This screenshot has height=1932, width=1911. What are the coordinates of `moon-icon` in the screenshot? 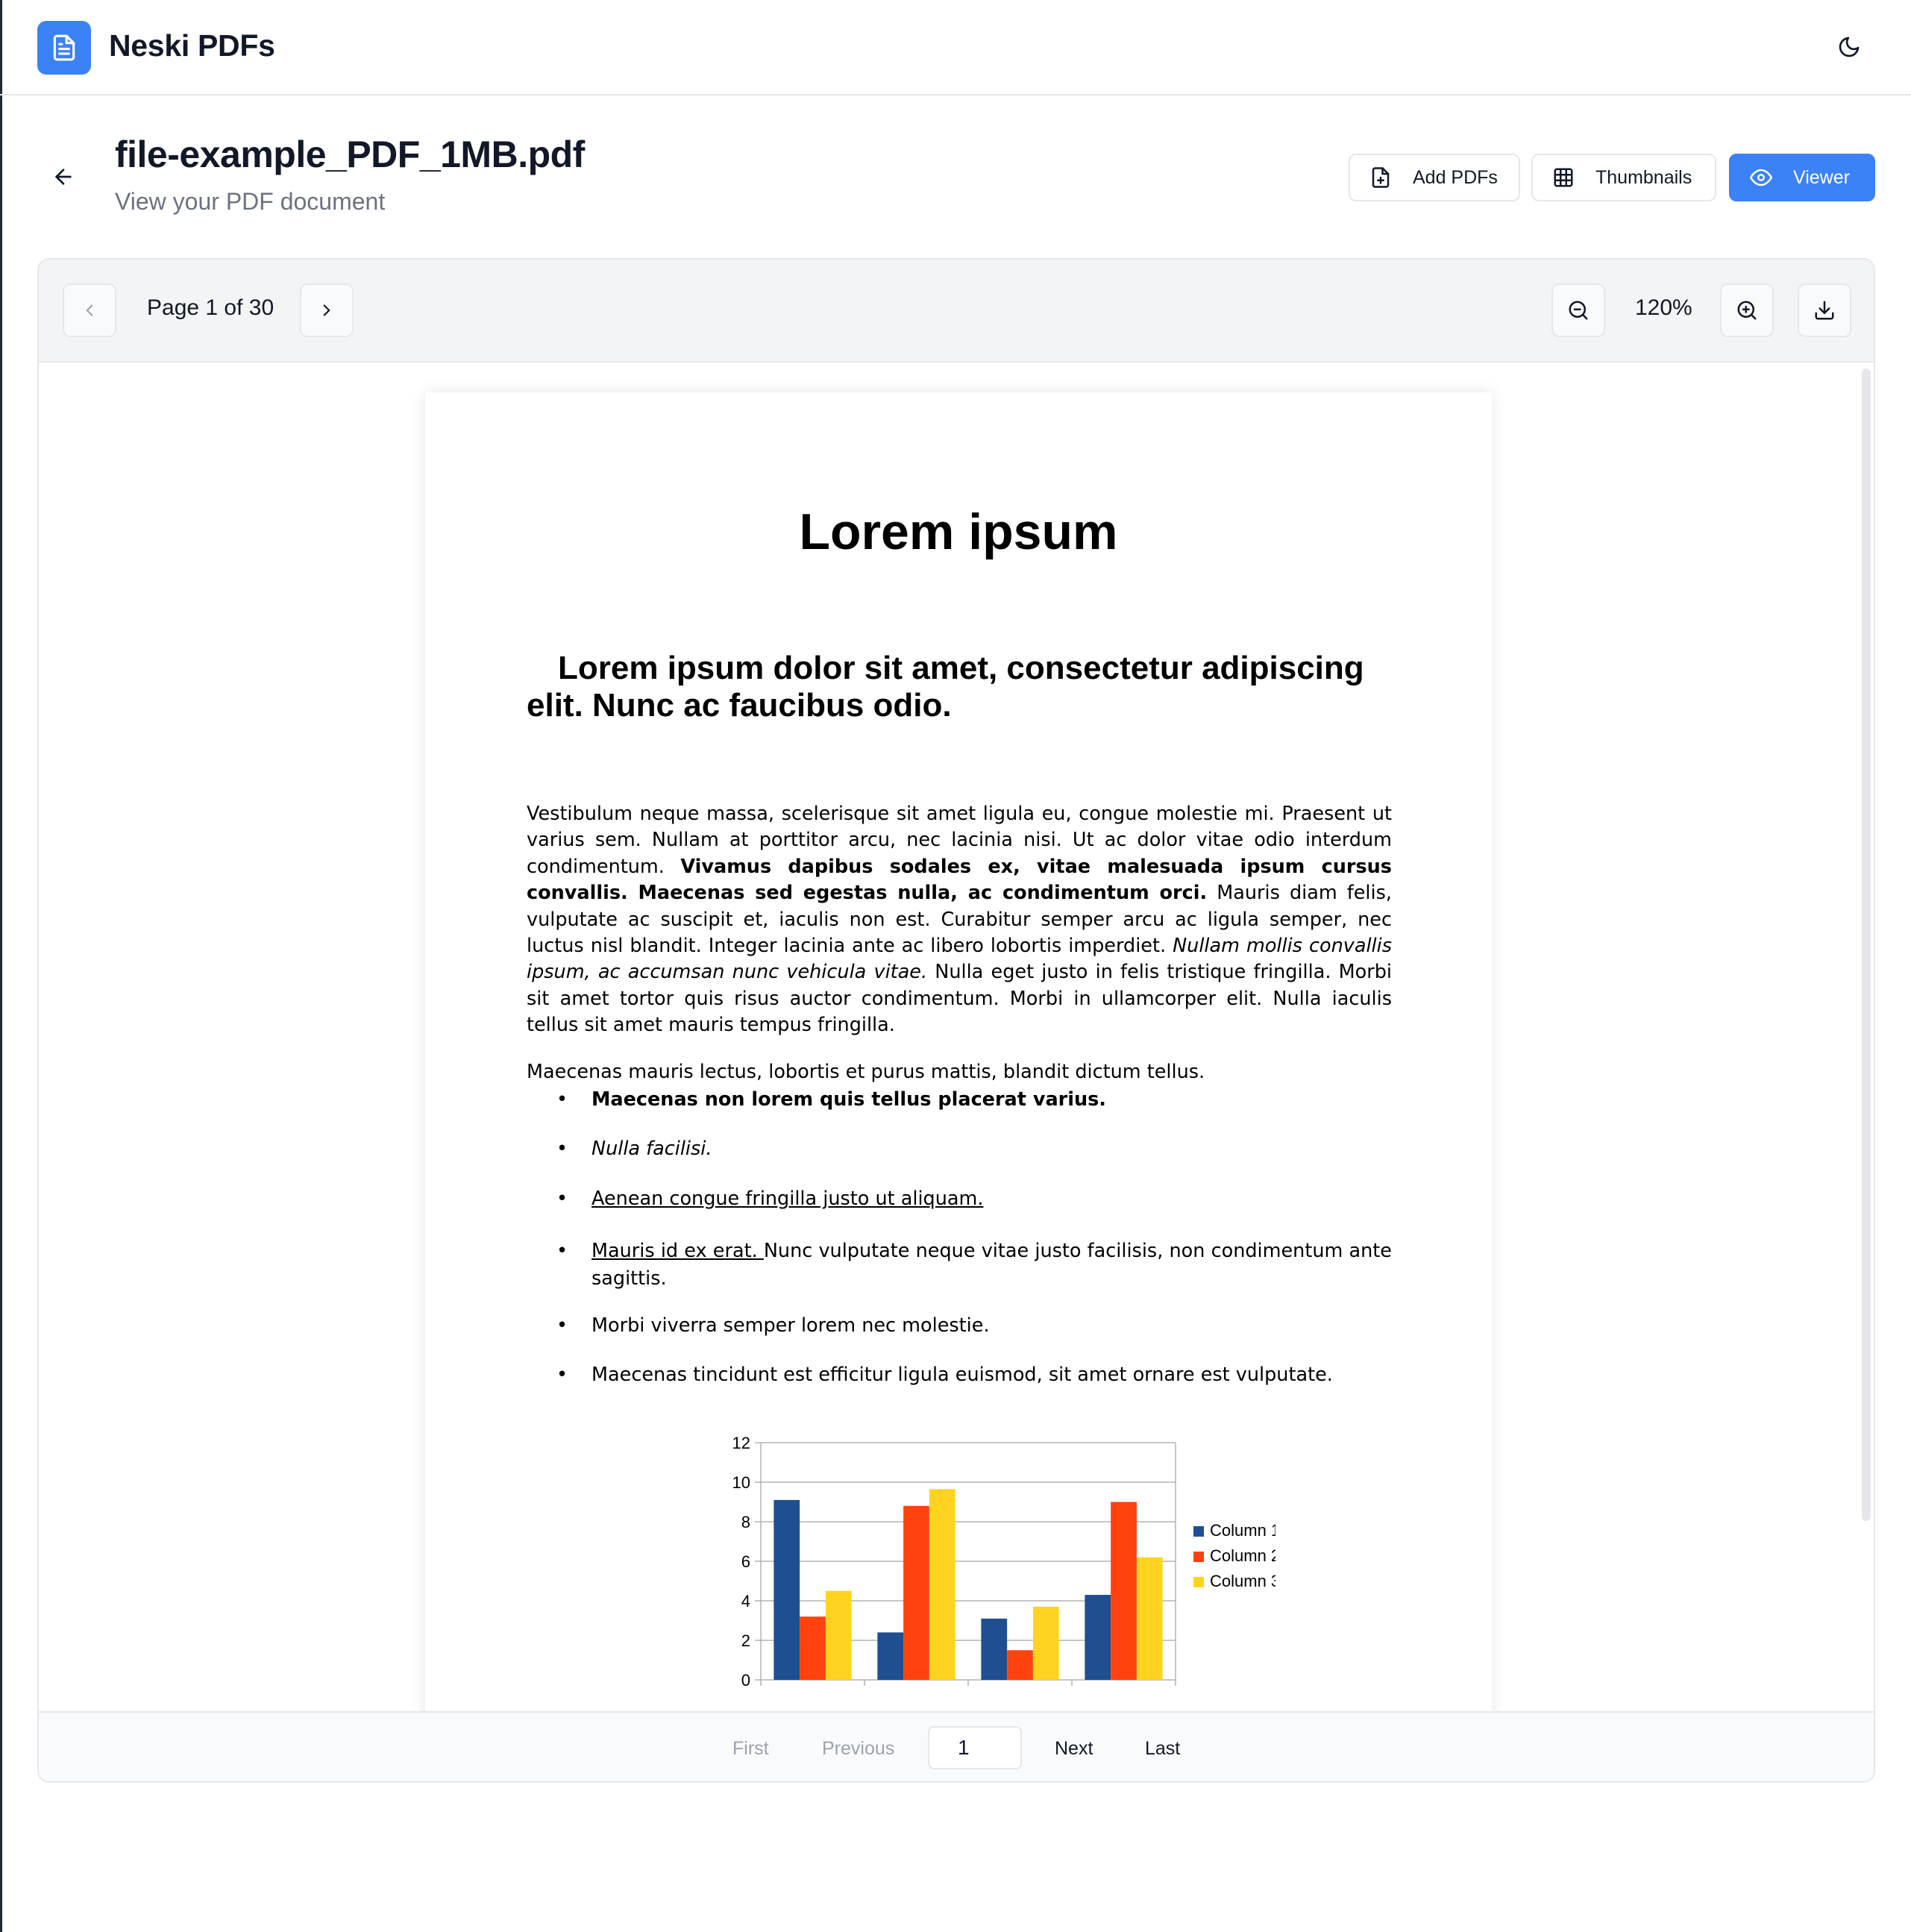 It's located at (1849, 47).